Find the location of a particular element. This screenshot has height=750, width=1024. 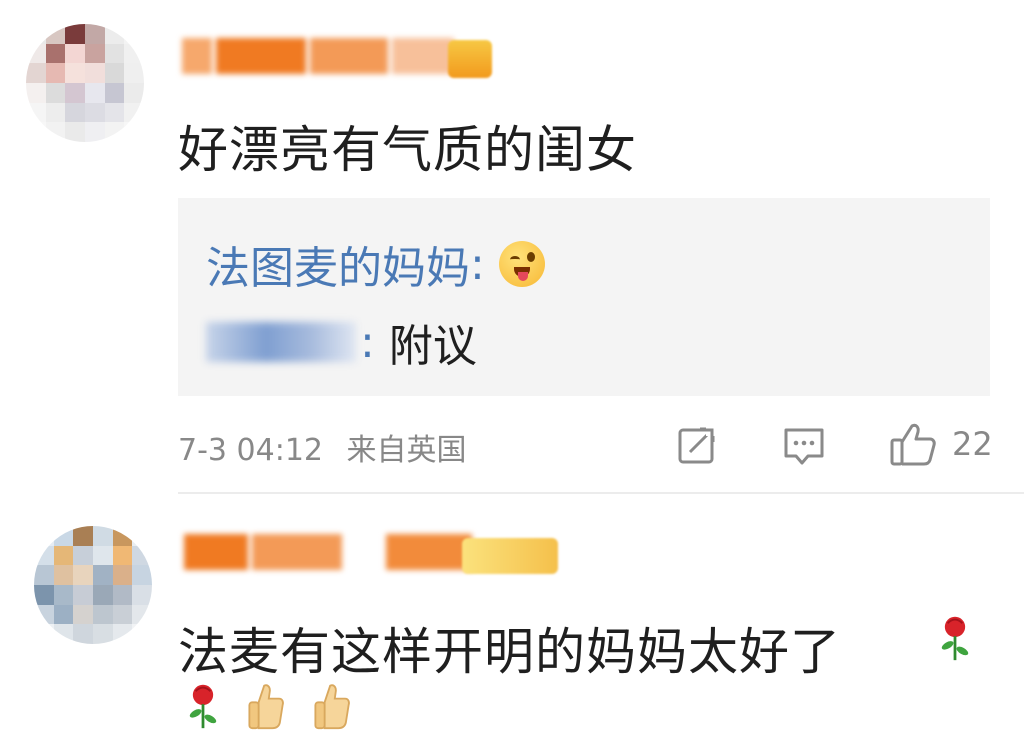

reply-author-redacted is located at coordinates (281, 342).